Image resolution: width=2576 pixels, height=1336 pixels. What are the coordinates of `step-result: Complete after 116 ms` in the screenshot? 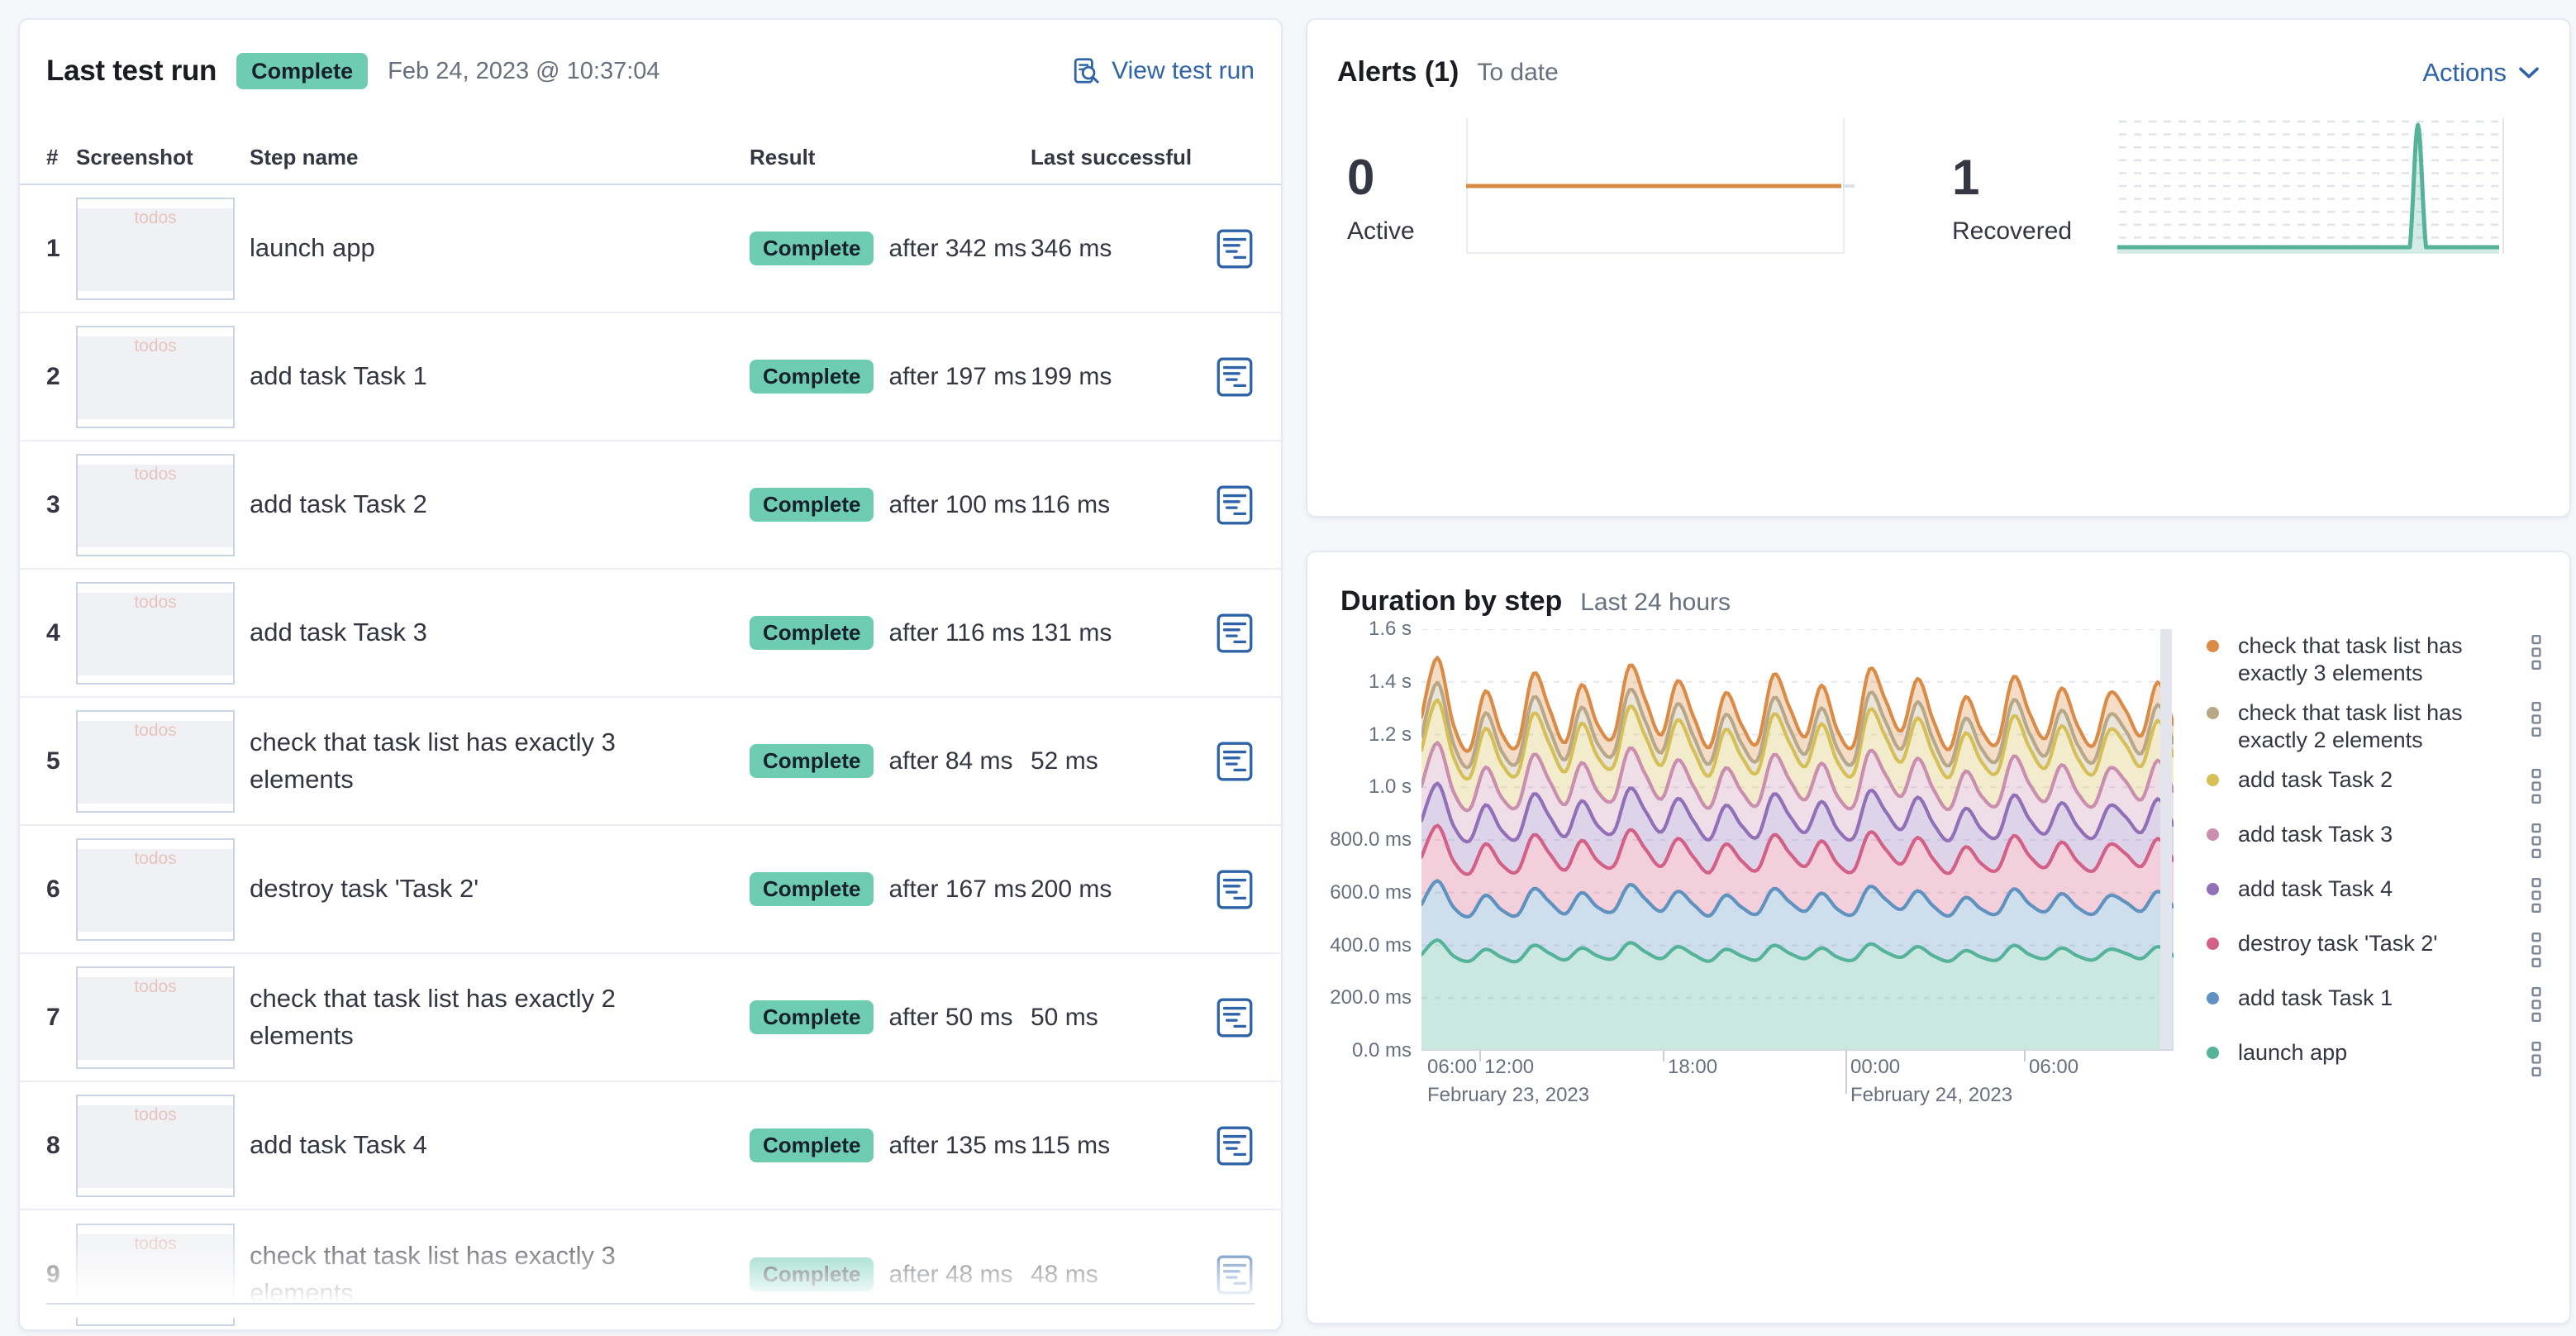 It's located at (891, 633).